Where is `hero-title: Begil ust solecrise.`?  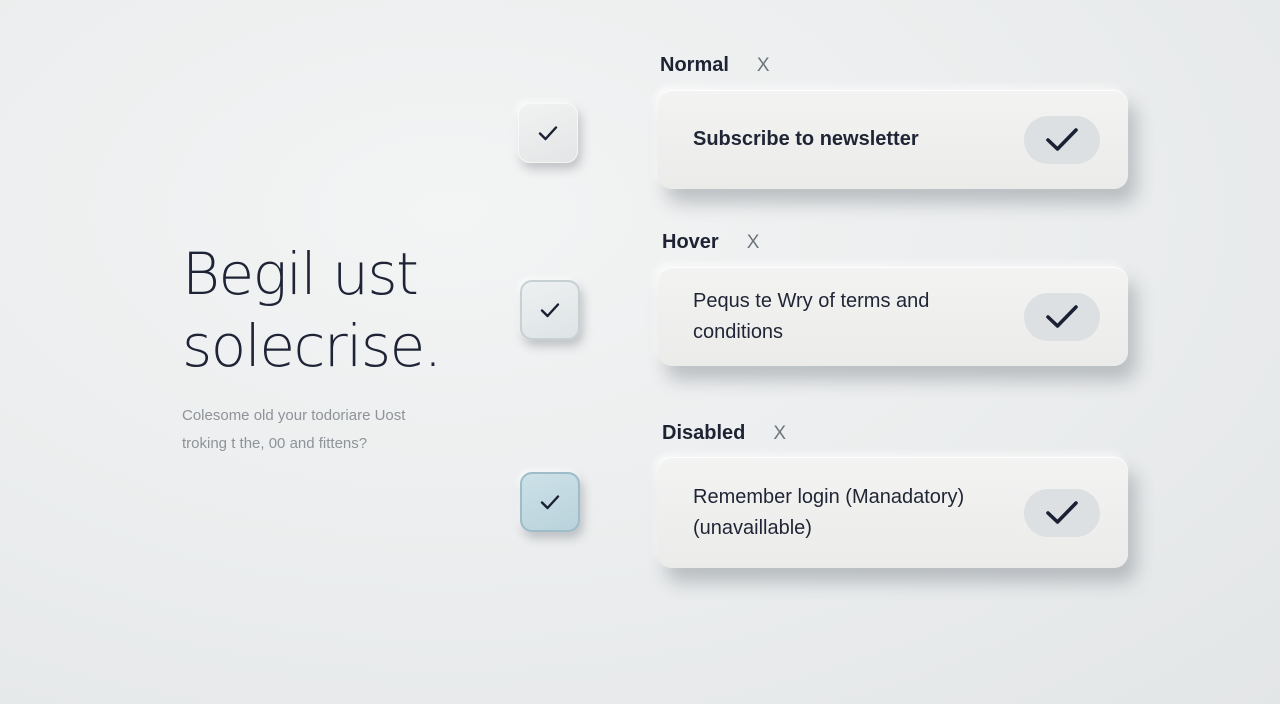 hero-title: Begil ust solecrise. is located at coordinates (312, 310).